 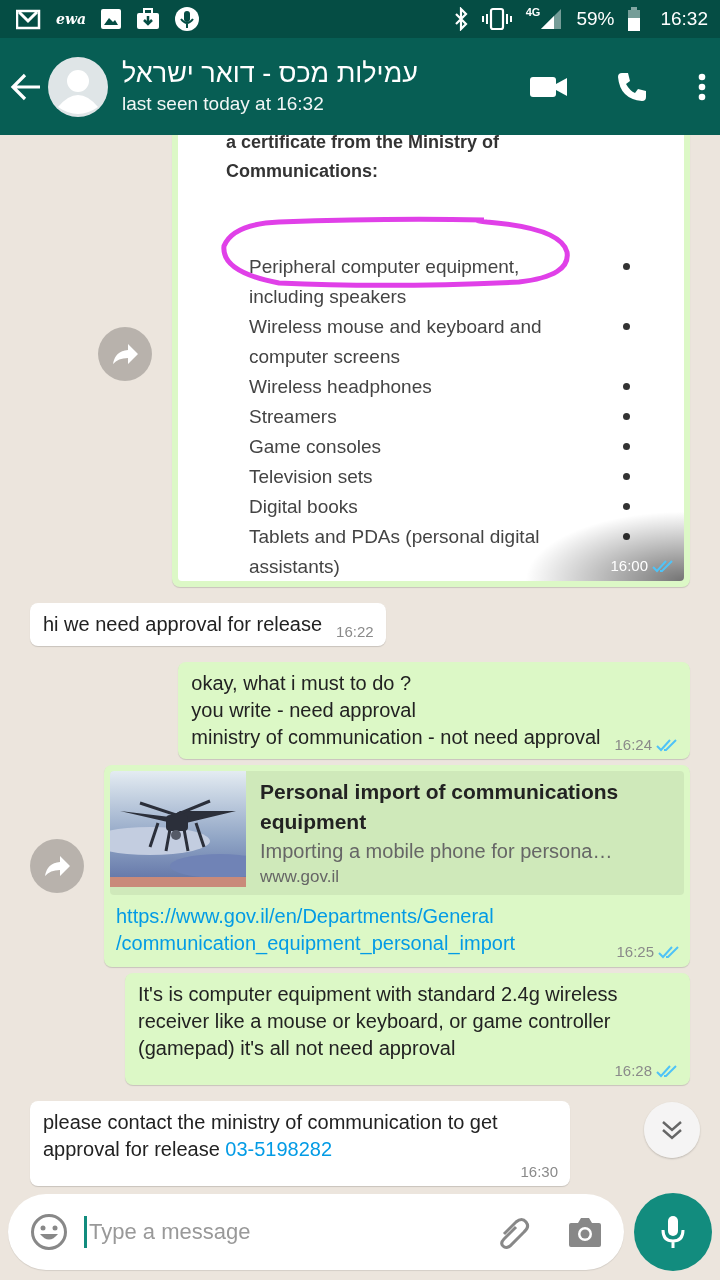 I want to click on video-call-icon, so click(x=549, y=86).